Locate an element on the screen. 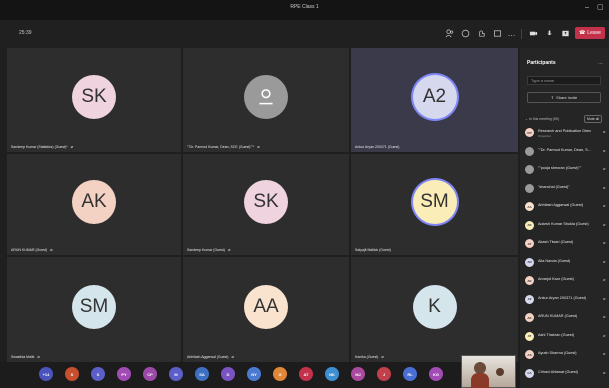 This screenshot has width=609, height=388. video-tile: SM Swasthia Malik ⌀ is located at coordinates (94, 309).